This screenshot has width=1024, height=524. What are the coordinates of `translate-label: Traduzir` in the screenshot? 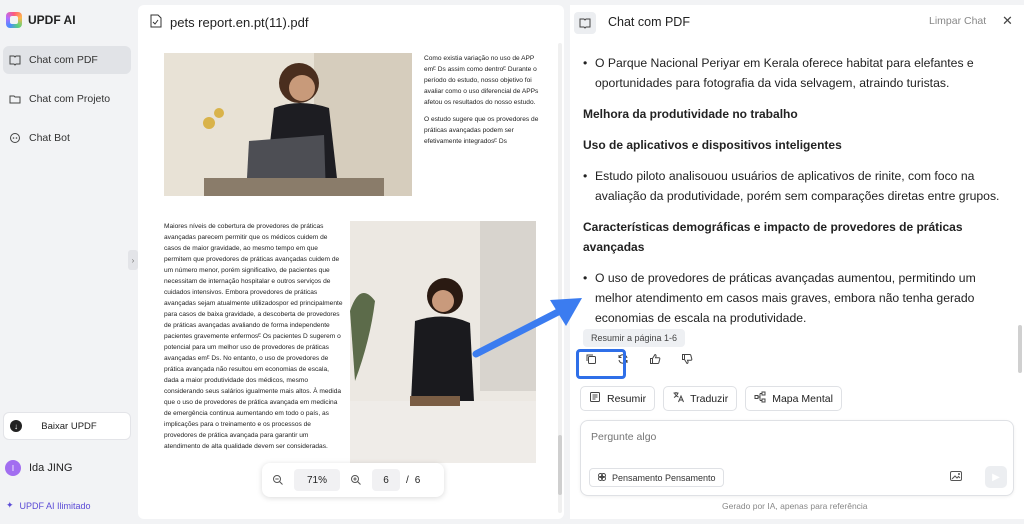 It's located at (709, 398).